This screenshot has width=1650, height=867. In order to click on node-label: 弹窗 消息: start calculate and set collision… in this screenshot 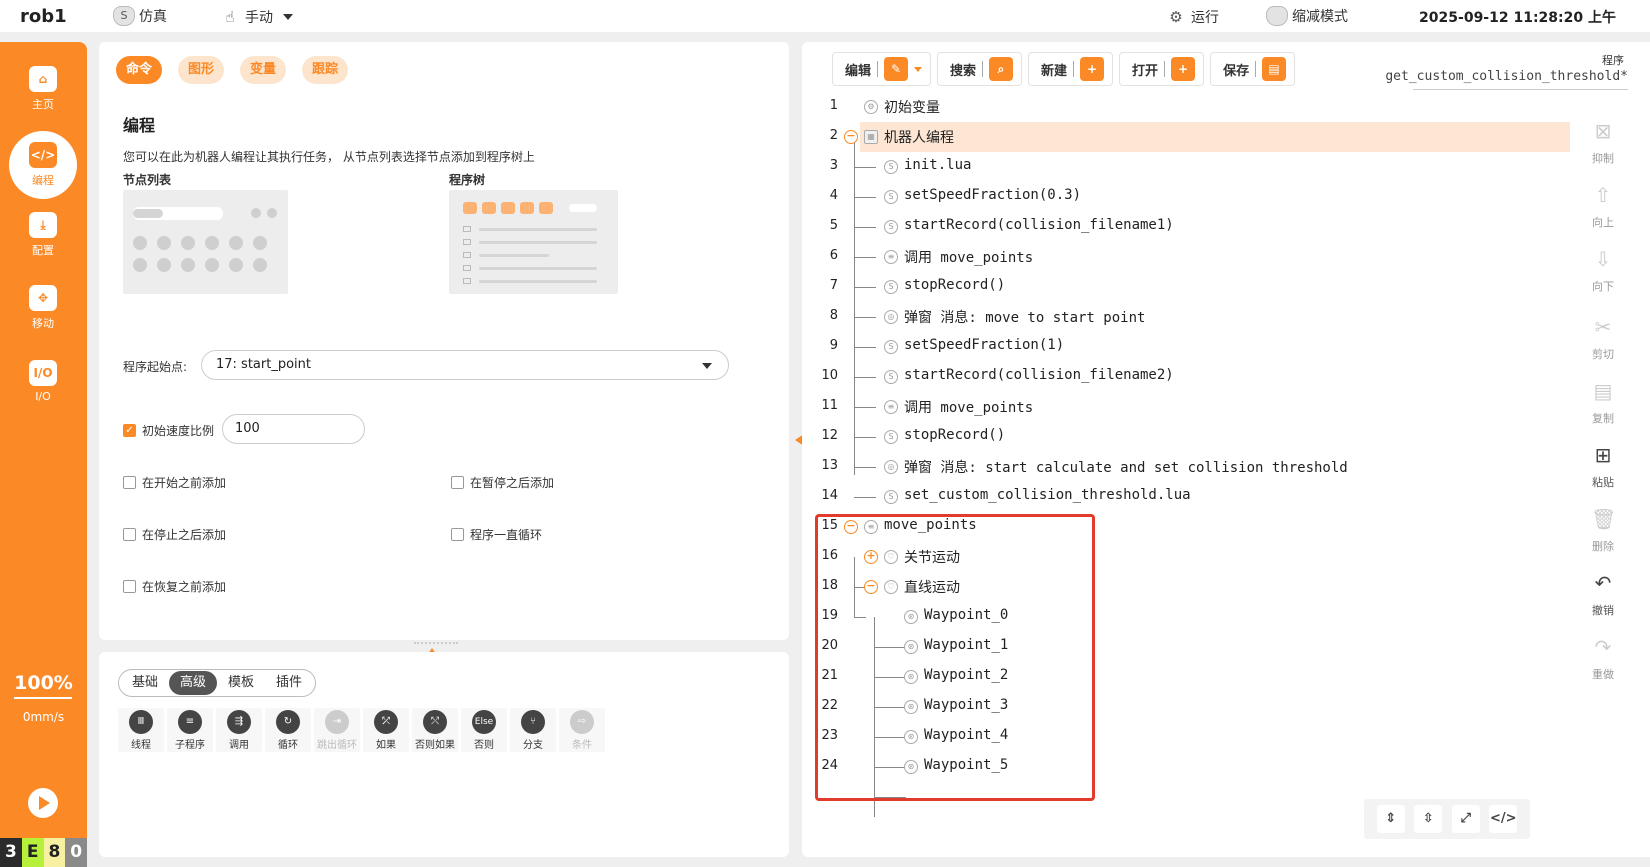, I will do `click(1126, 468)`.